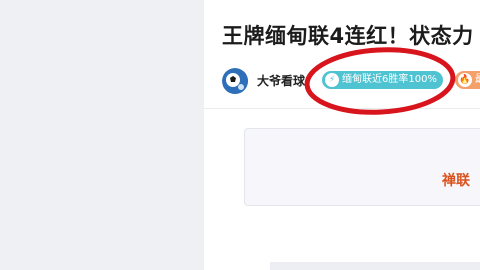  Describe the element at coordinates (389, 79) in the screenshot. I see `win-rate-tag-label: 缅甸联近6胜率100%` at that location.